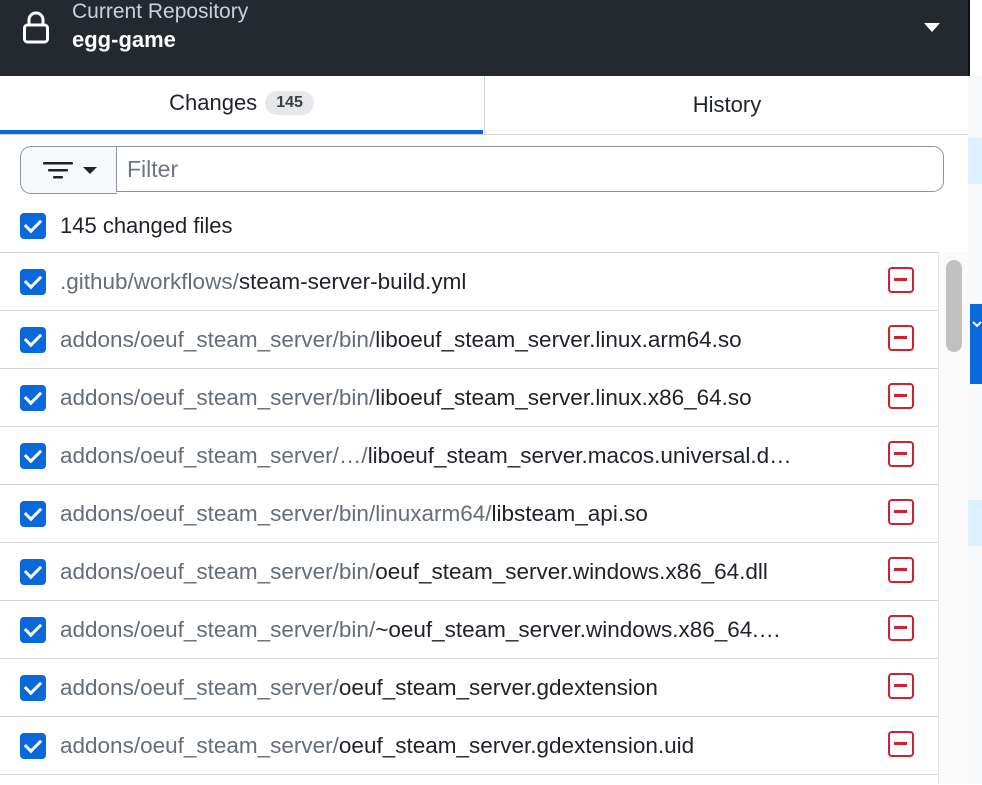  I want to click on filter-input, so click(530, 169).